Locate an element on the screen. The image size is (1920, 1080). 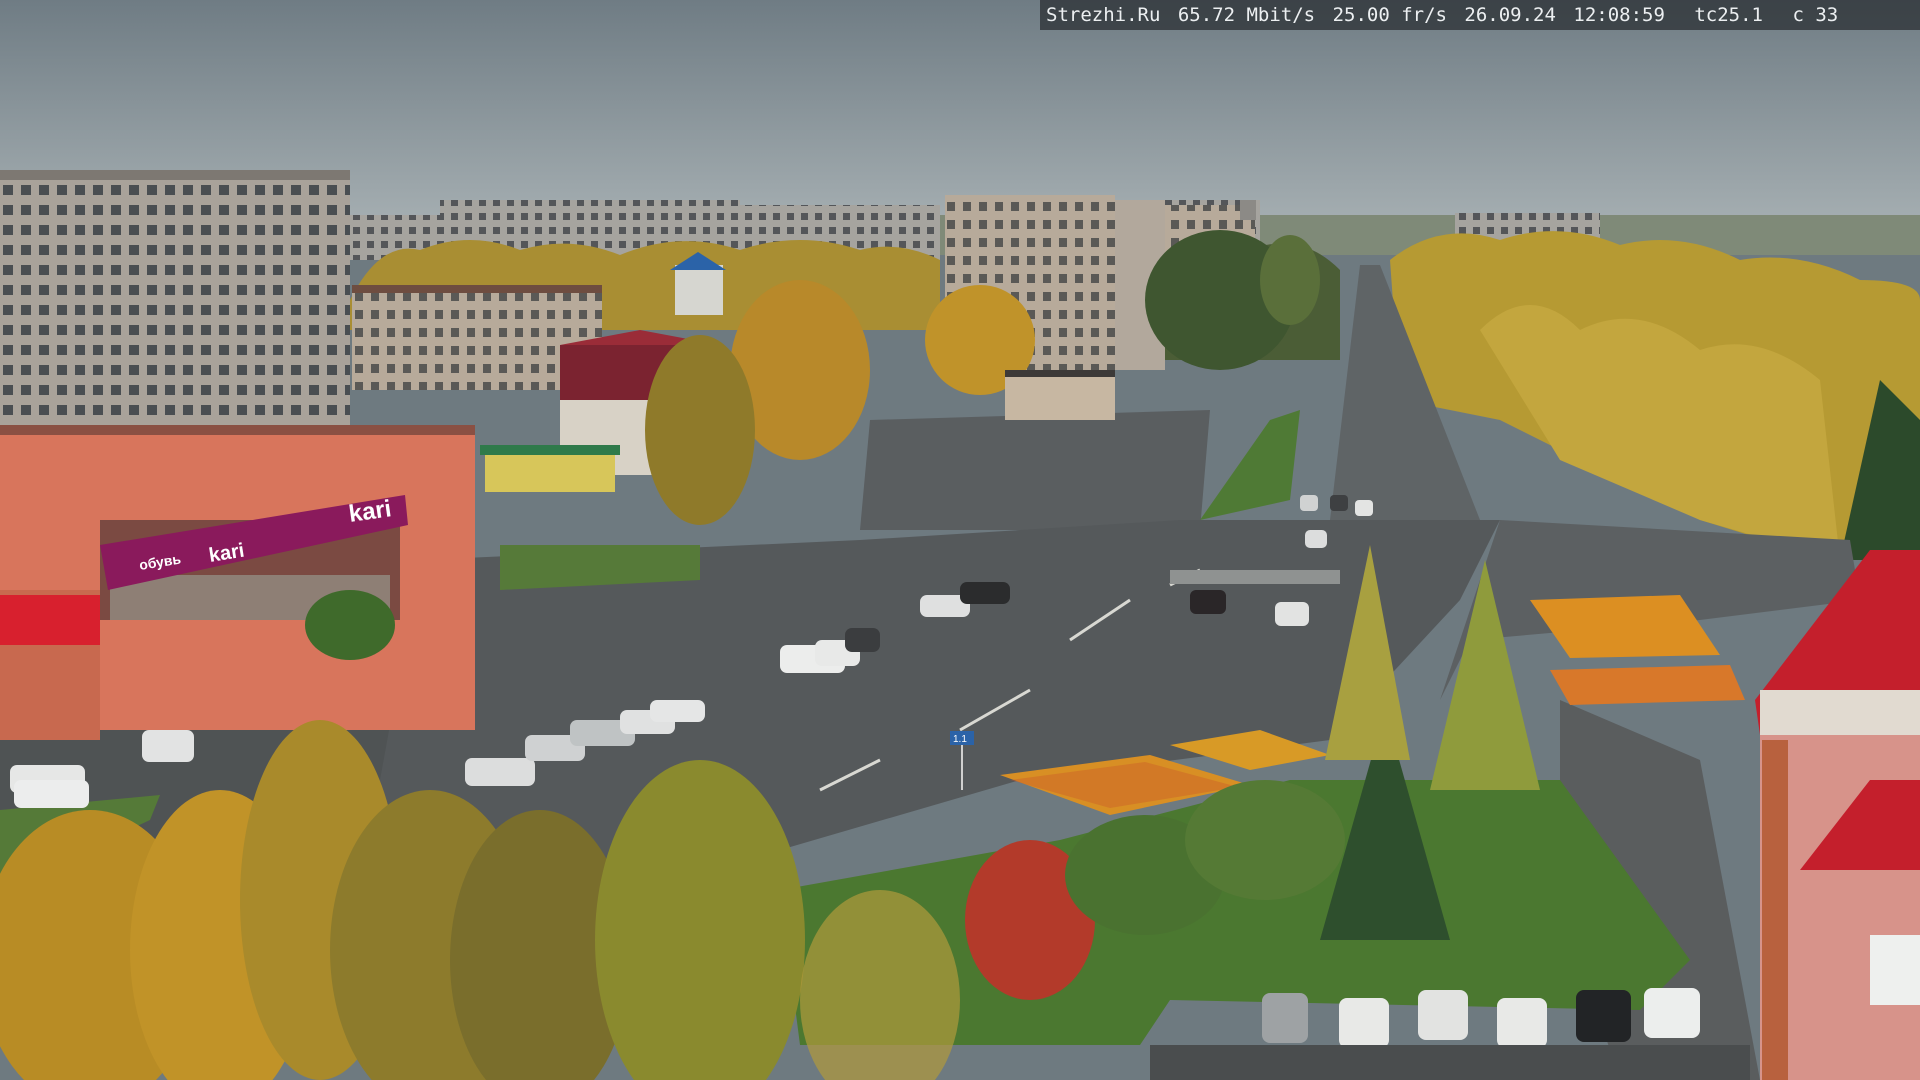
flower-bed-right-lower is located at coordinates (1647, 685).